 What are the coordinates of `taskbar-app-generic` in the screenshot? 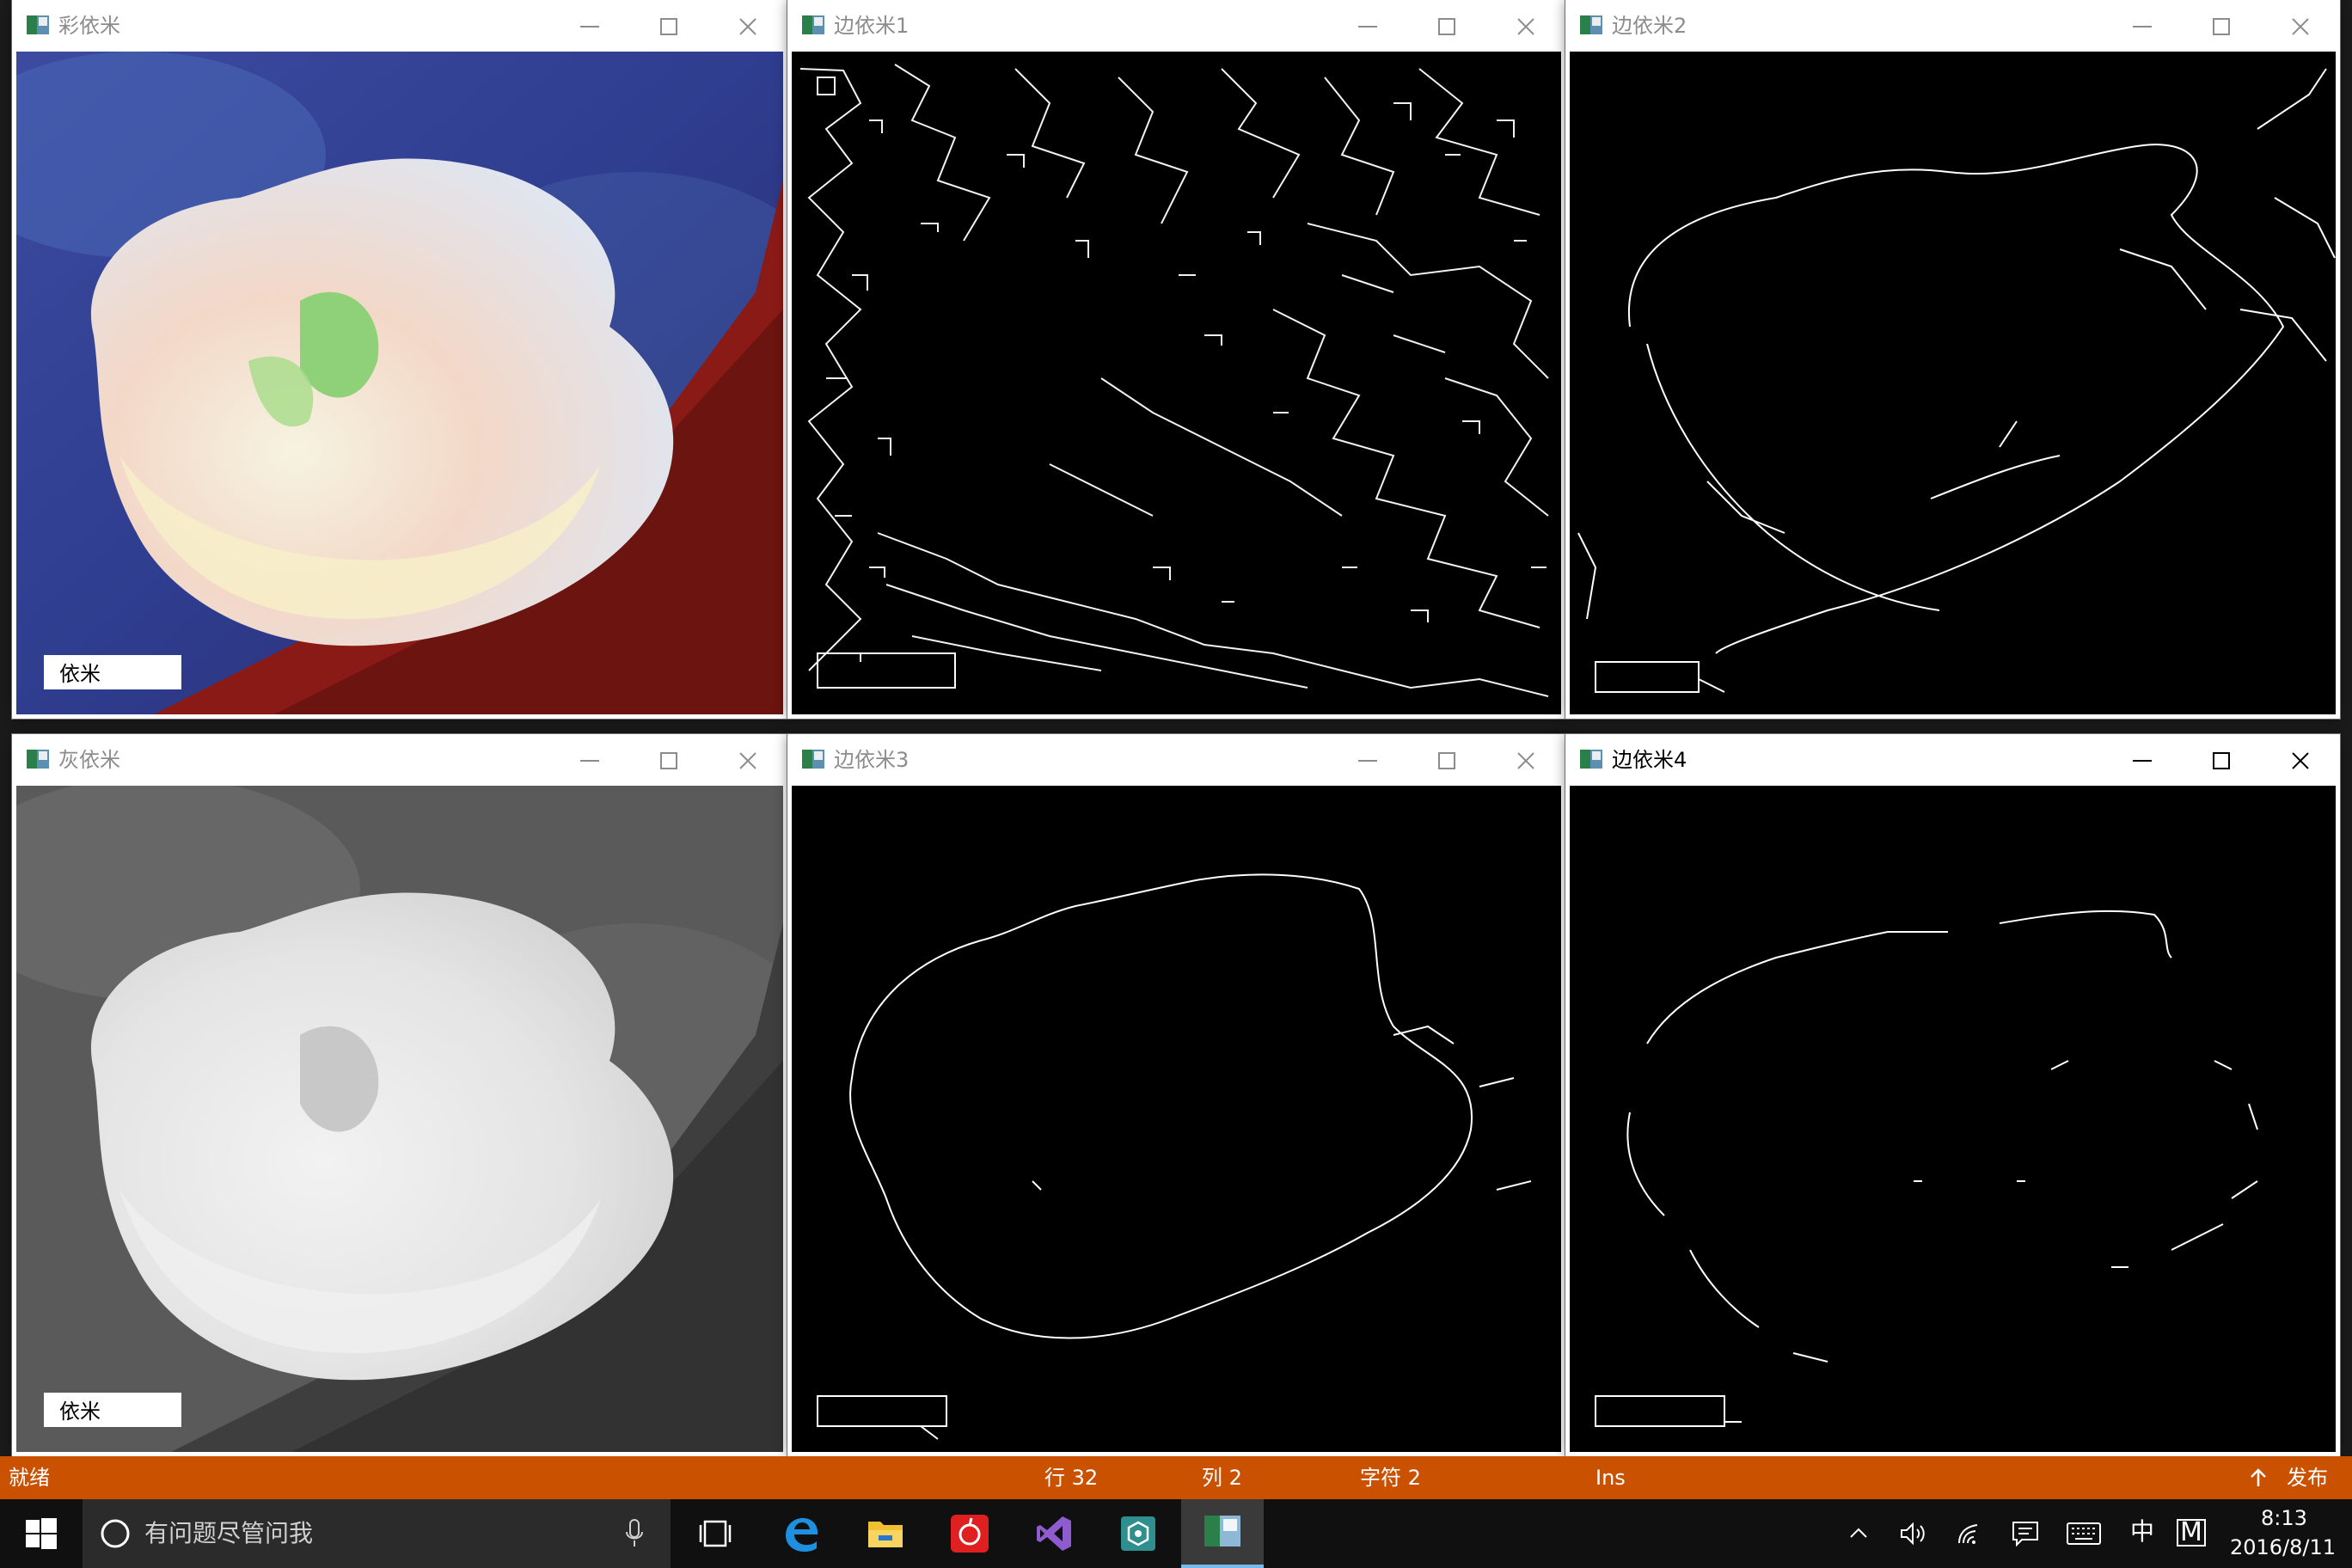 It's located at (1138, 1533).